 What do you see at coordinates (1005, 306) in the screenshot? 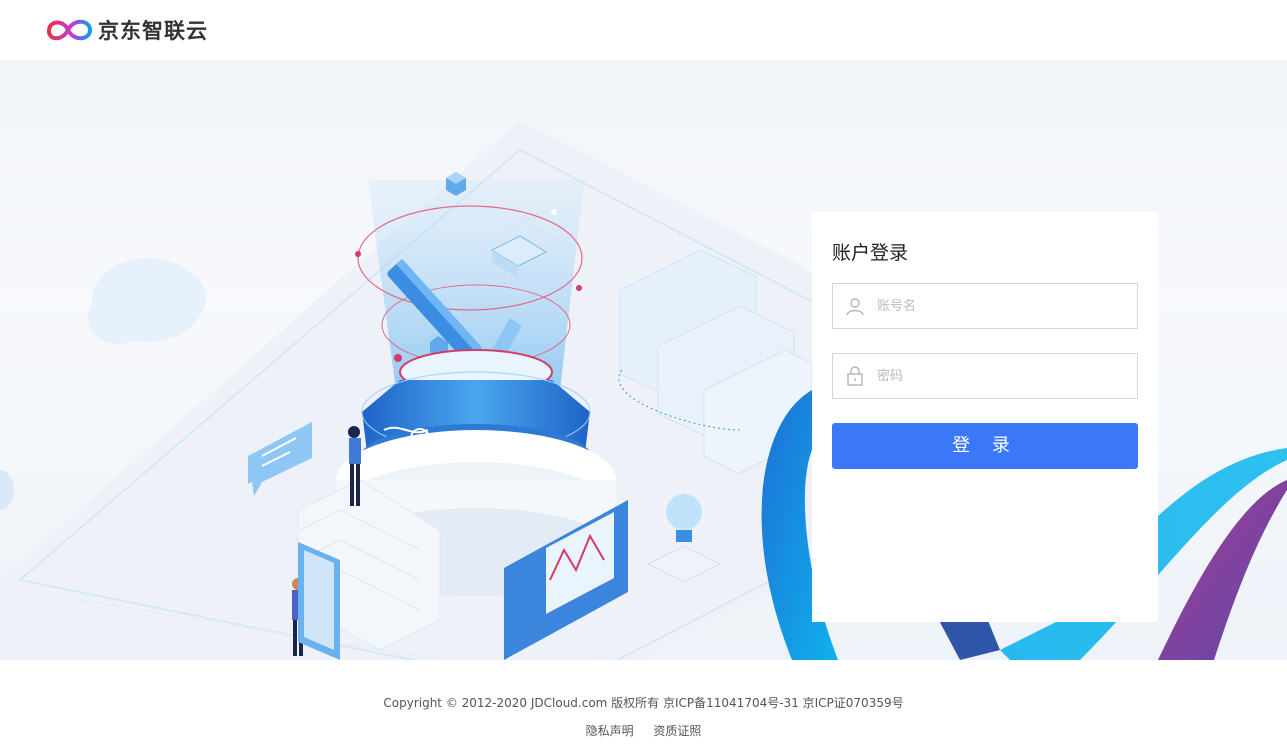
I see `username-input` at bounding box center [1005, 306].